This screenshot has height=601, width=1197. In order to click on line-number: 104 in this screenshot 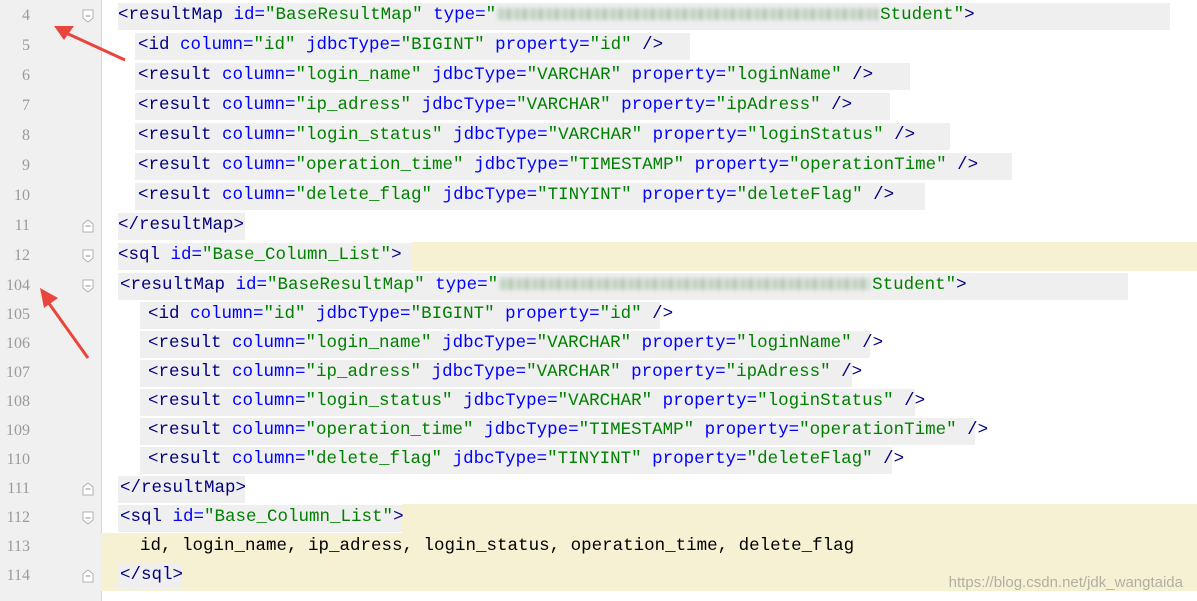, I will do `click(18, 285)`.